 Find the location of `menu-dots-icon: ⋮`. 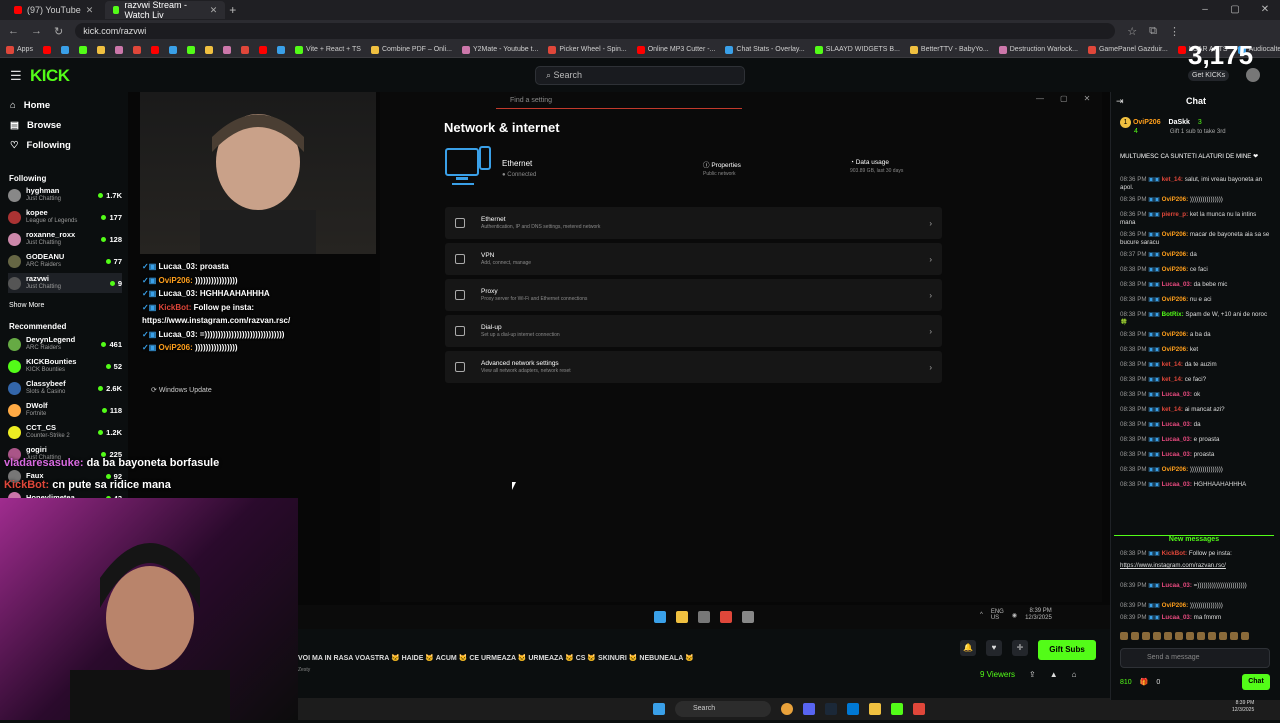

menu-dots-icon: ⋮ is located at coordinates (1174, 31).